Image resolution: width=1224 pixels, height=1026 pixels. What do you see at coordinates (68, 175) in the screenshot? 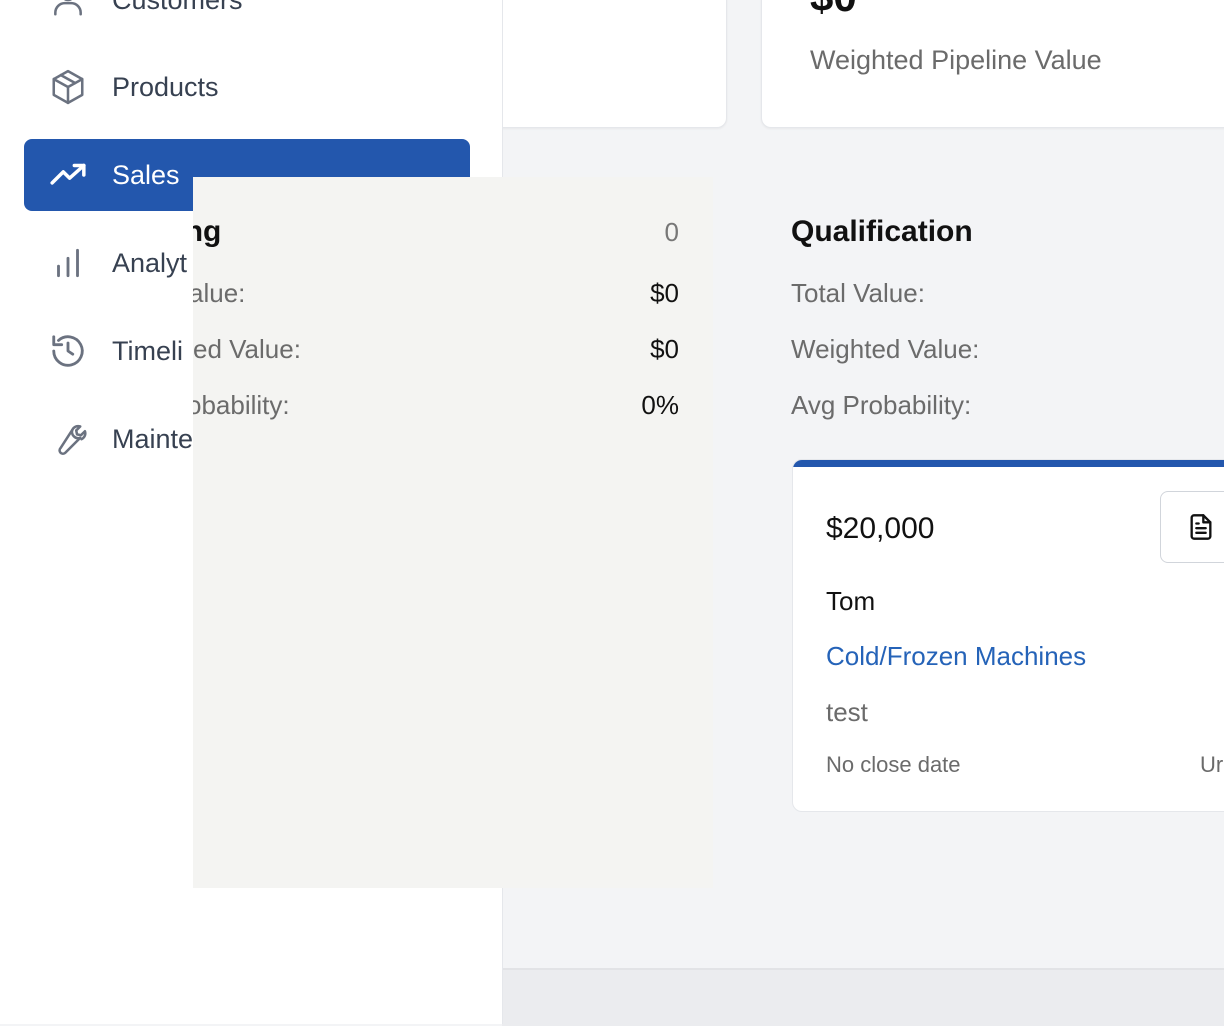
I see `trending-up-icon` at bounding box center [68, 175].